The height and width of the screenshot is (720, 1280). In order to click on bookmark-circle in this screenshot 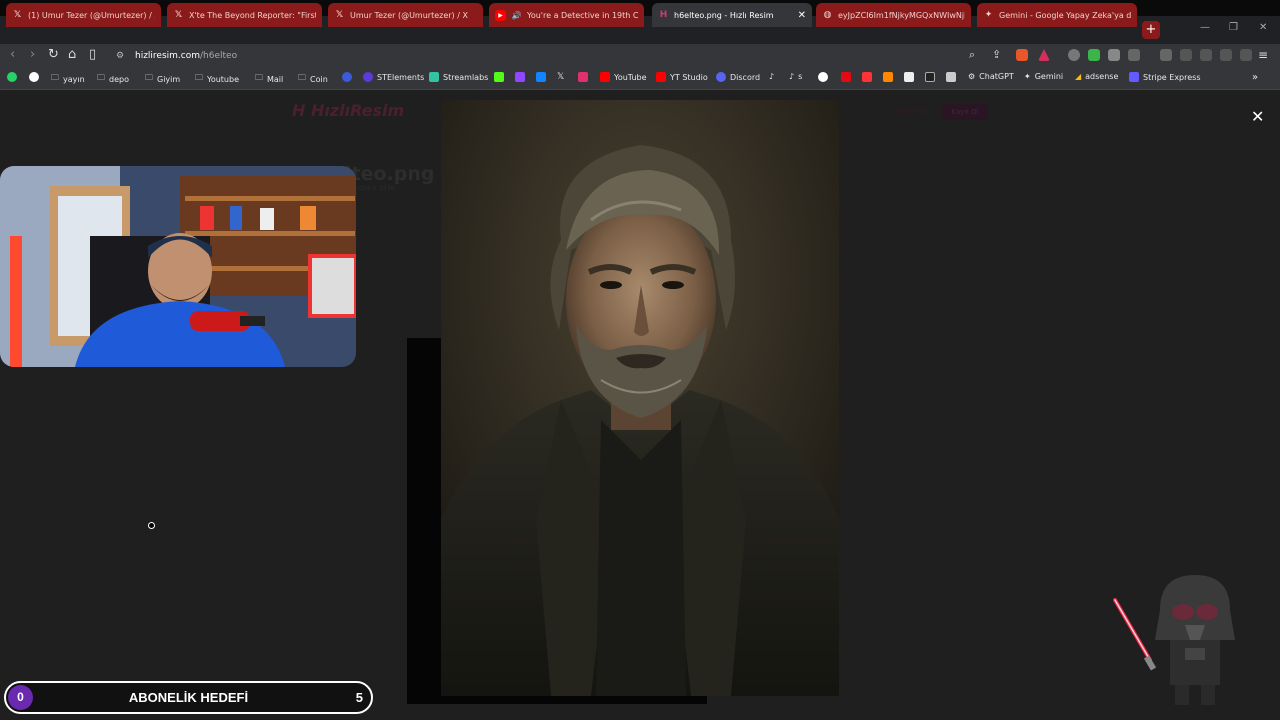, I will do `click(823, 77)`.